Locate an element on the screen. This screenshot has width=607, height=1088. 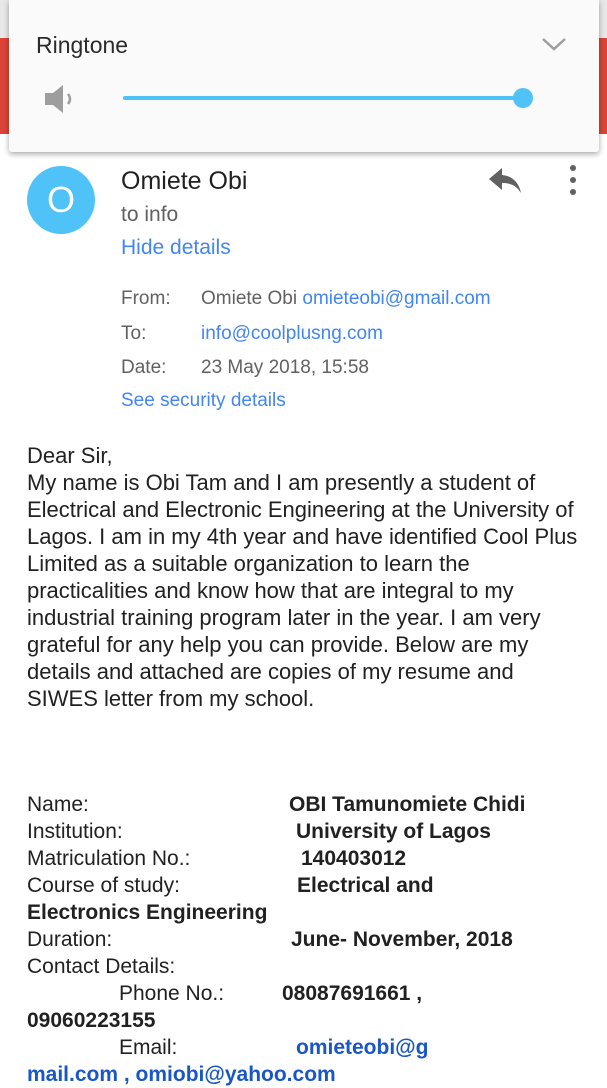
duration-label: Duration: is located at coordinates (70, 939).